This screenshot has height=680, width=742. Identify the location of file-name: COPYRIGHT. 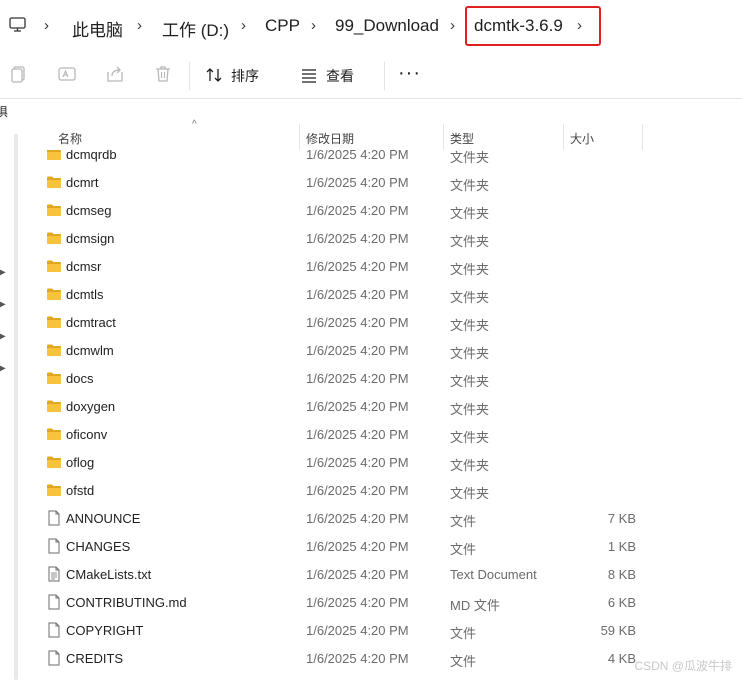
(105, 630).